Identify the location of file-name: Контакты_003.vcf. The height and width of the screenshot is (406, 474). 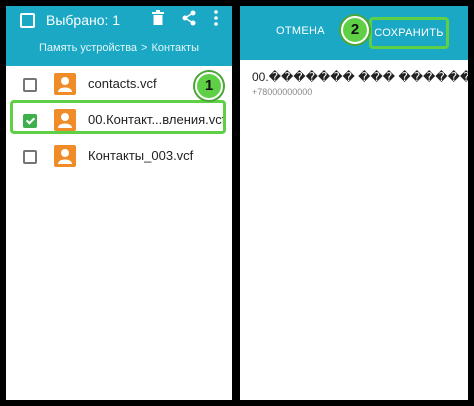
(141, 155).